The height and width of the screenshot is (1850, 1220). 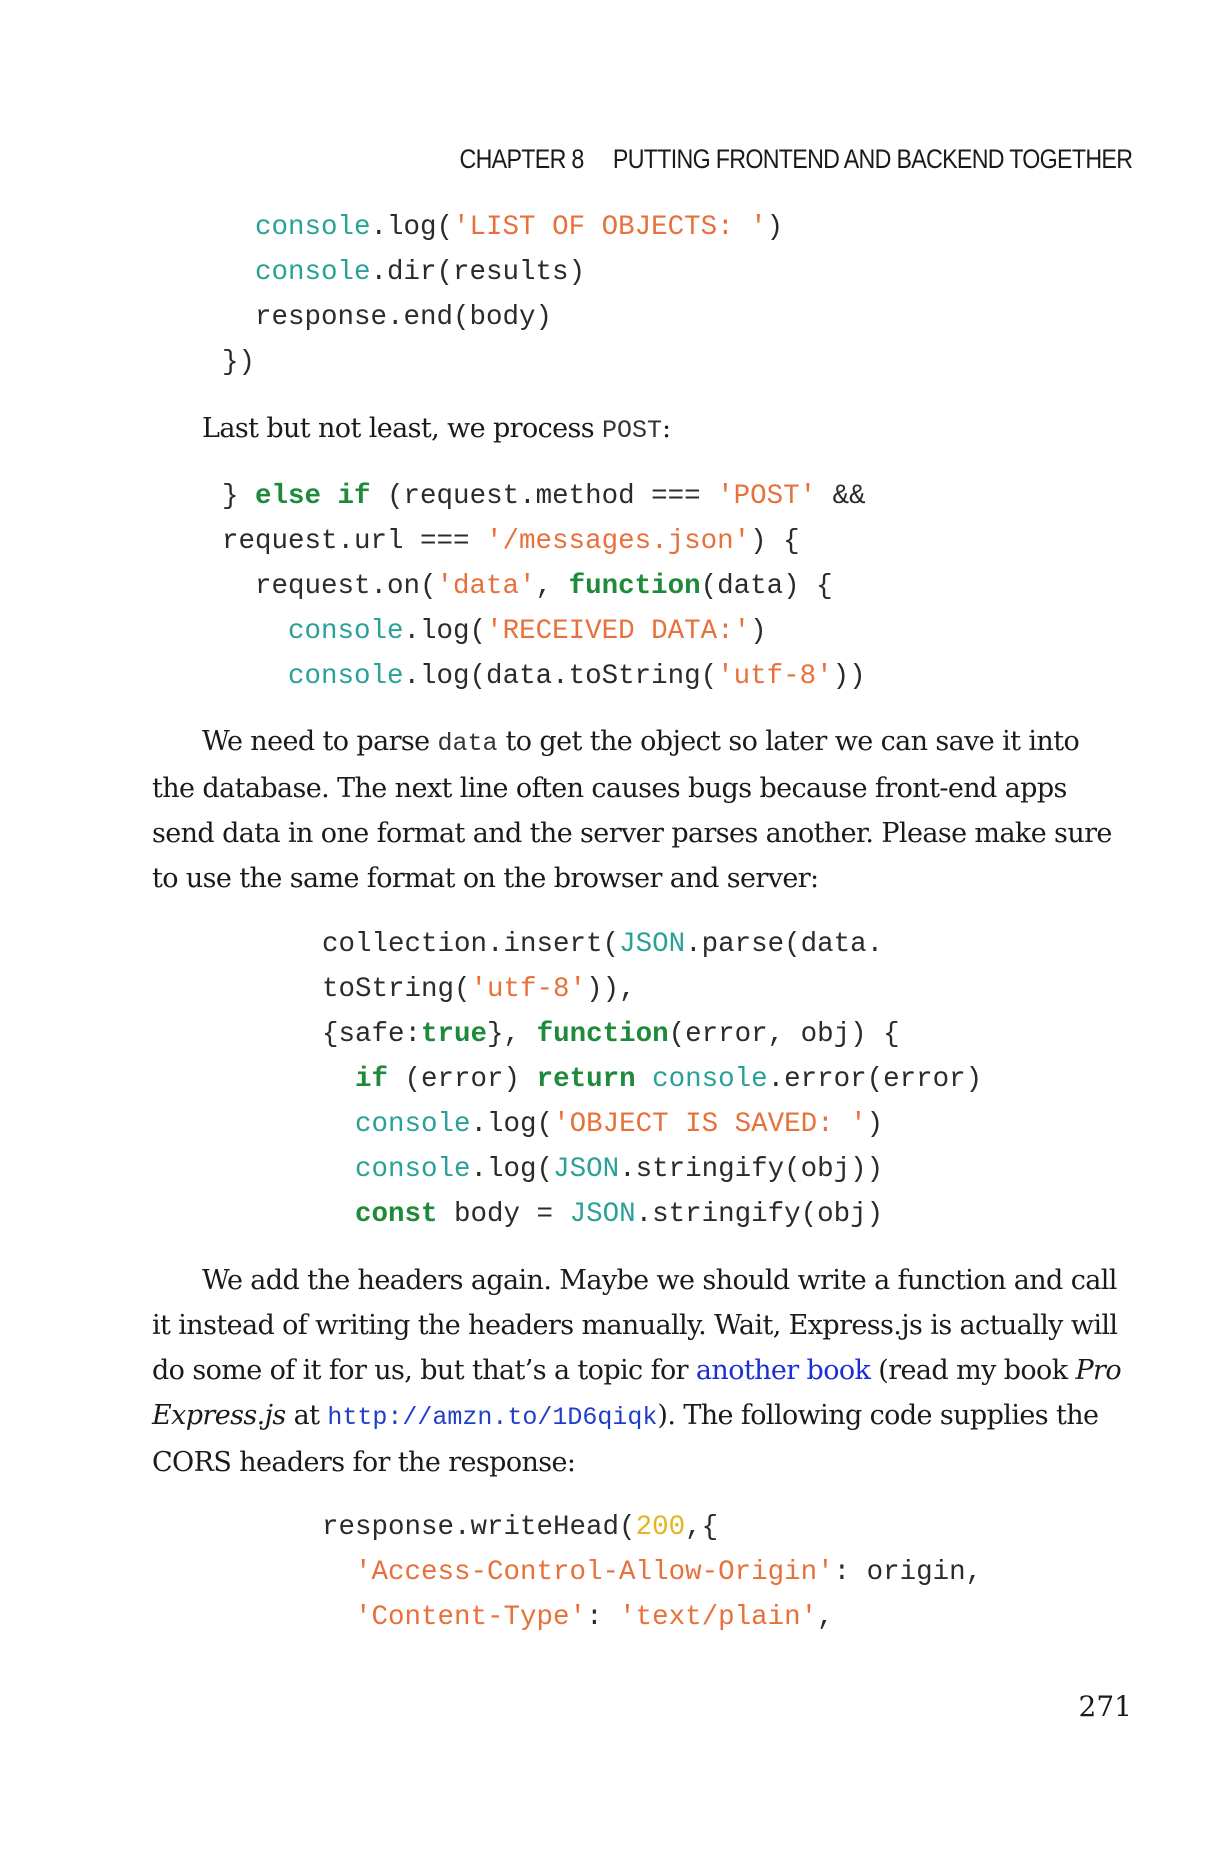 I want to click on inline-code-data: data, so click(x=467, y=743).